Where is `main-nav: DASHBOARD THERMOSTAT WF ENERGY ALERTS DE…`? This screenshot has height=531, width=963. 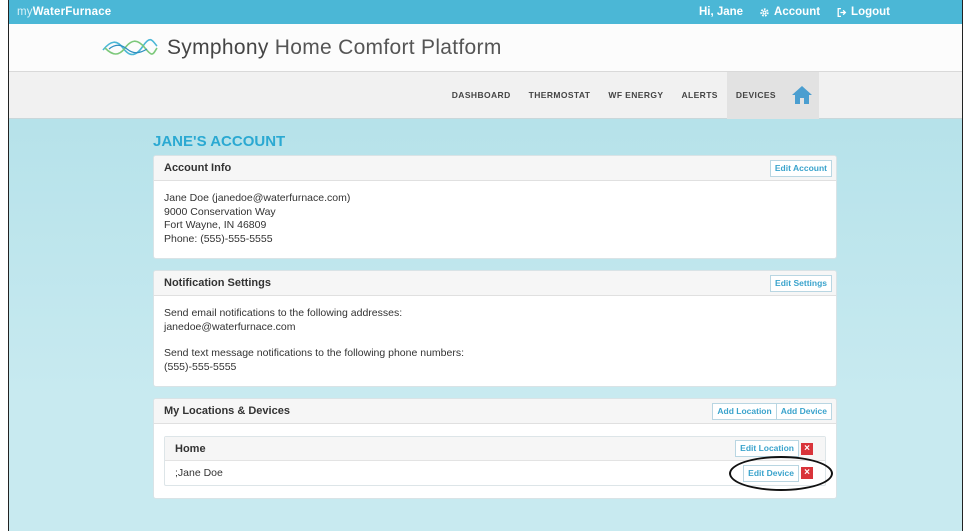
main-nav: DASHBOARD THERMOSTAT WF ENERGY ALERTS DE… is located at coordinates (485, 95).